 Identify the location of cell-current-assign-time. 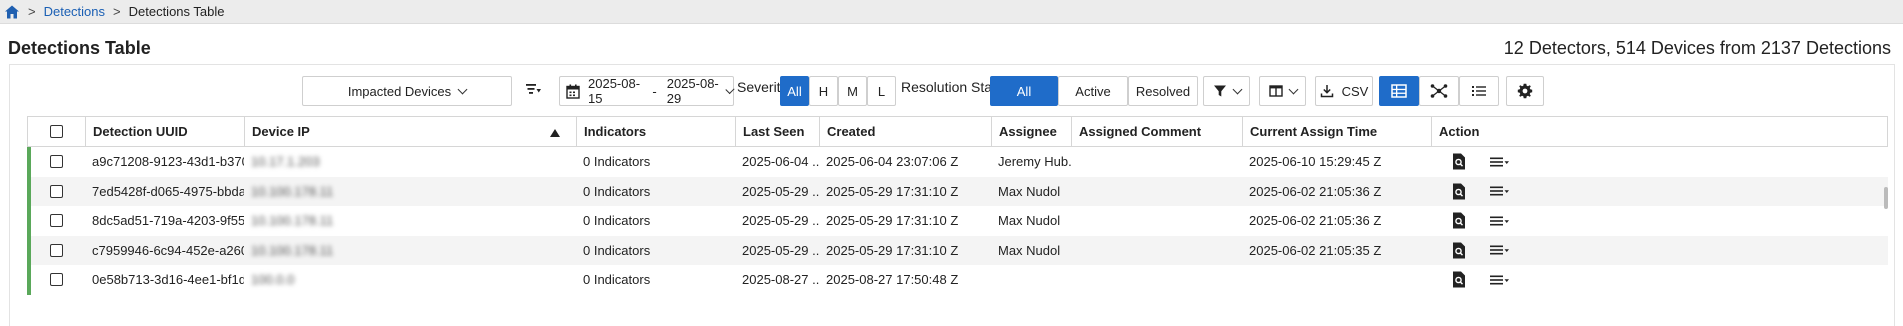
(1336, 280).